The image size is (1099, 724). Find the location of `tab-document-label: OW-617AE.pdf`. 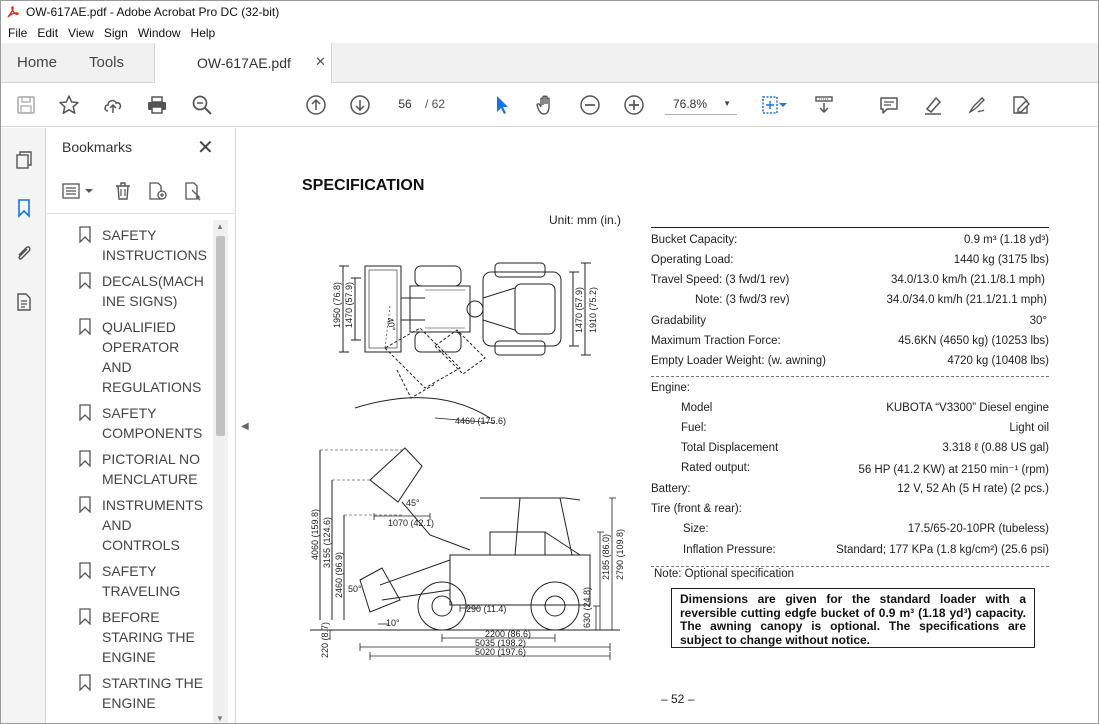

tab-document-label: OW-617AE.pdf is located at coordinates (244, 63).